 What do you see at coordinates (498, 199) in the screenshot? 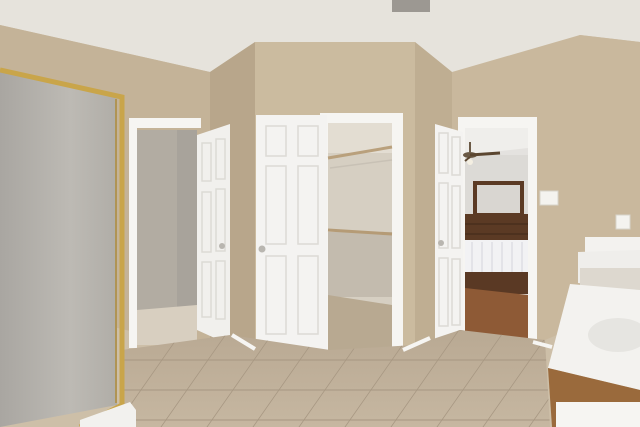
I see `bedroom-mirror` at bounding box center [498, 199].